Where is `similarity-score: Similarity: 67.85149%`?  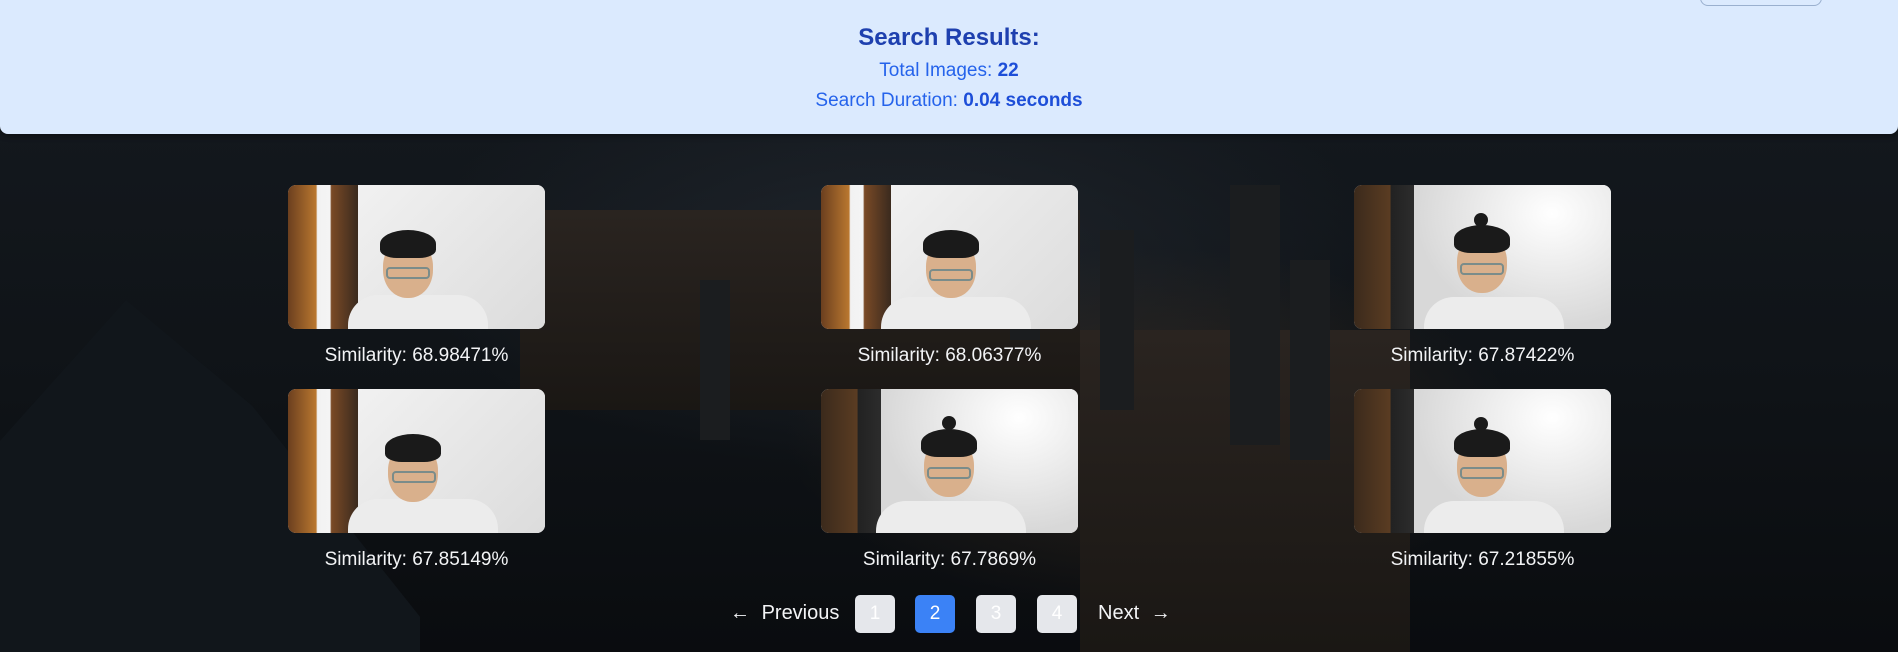
similarity-score: Similarity: 67.85149% is located at coordinates (416, 559).